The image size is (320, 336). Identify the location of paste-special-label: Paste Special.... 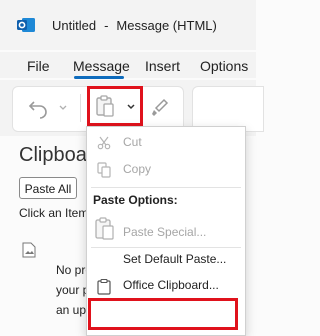
(165, 232).